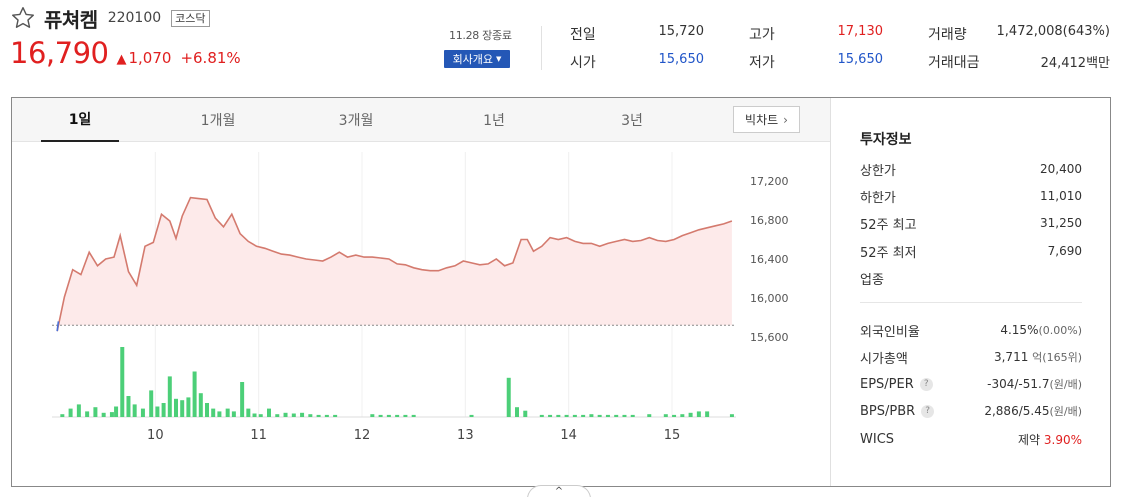 The height and width of the screenshot is (497, 1124). I want to click on chevron-up-icon: ^, so click(559, 491).